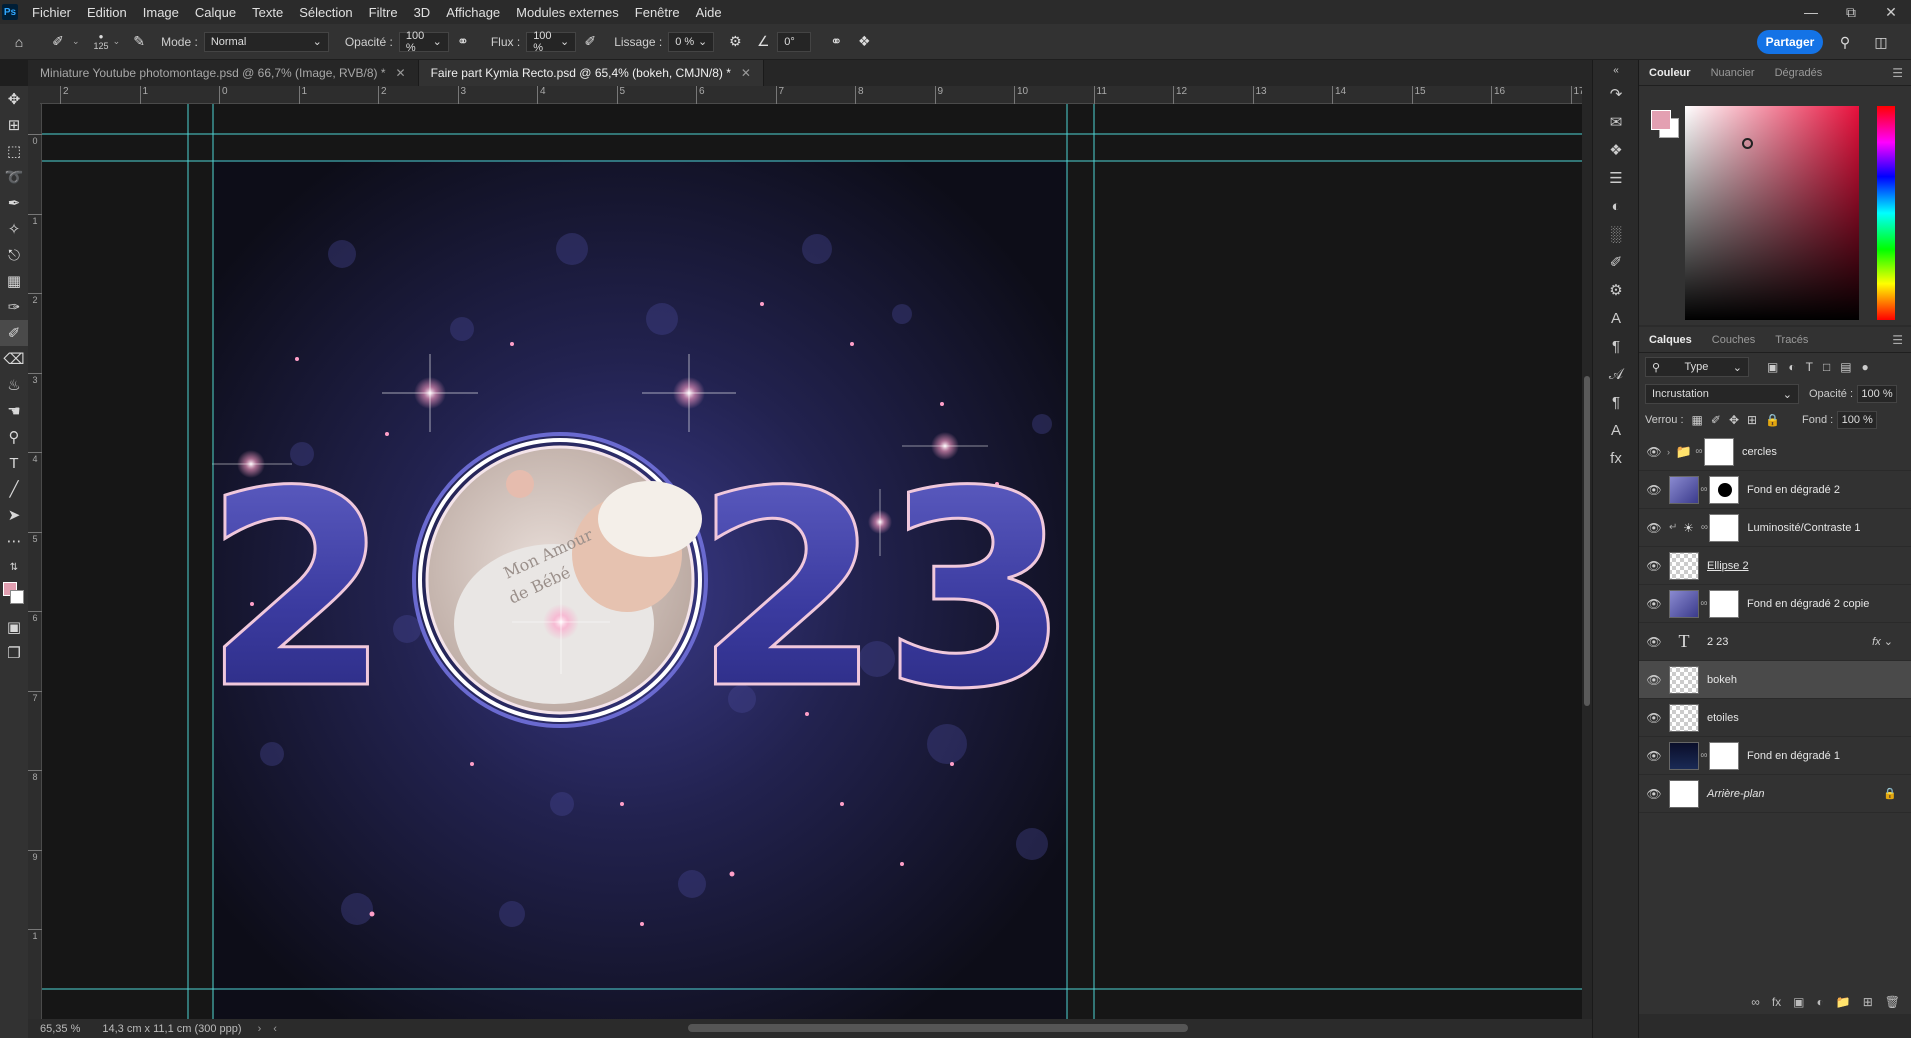  I want to click on fill-input: 100 %, so click(1857, 420).